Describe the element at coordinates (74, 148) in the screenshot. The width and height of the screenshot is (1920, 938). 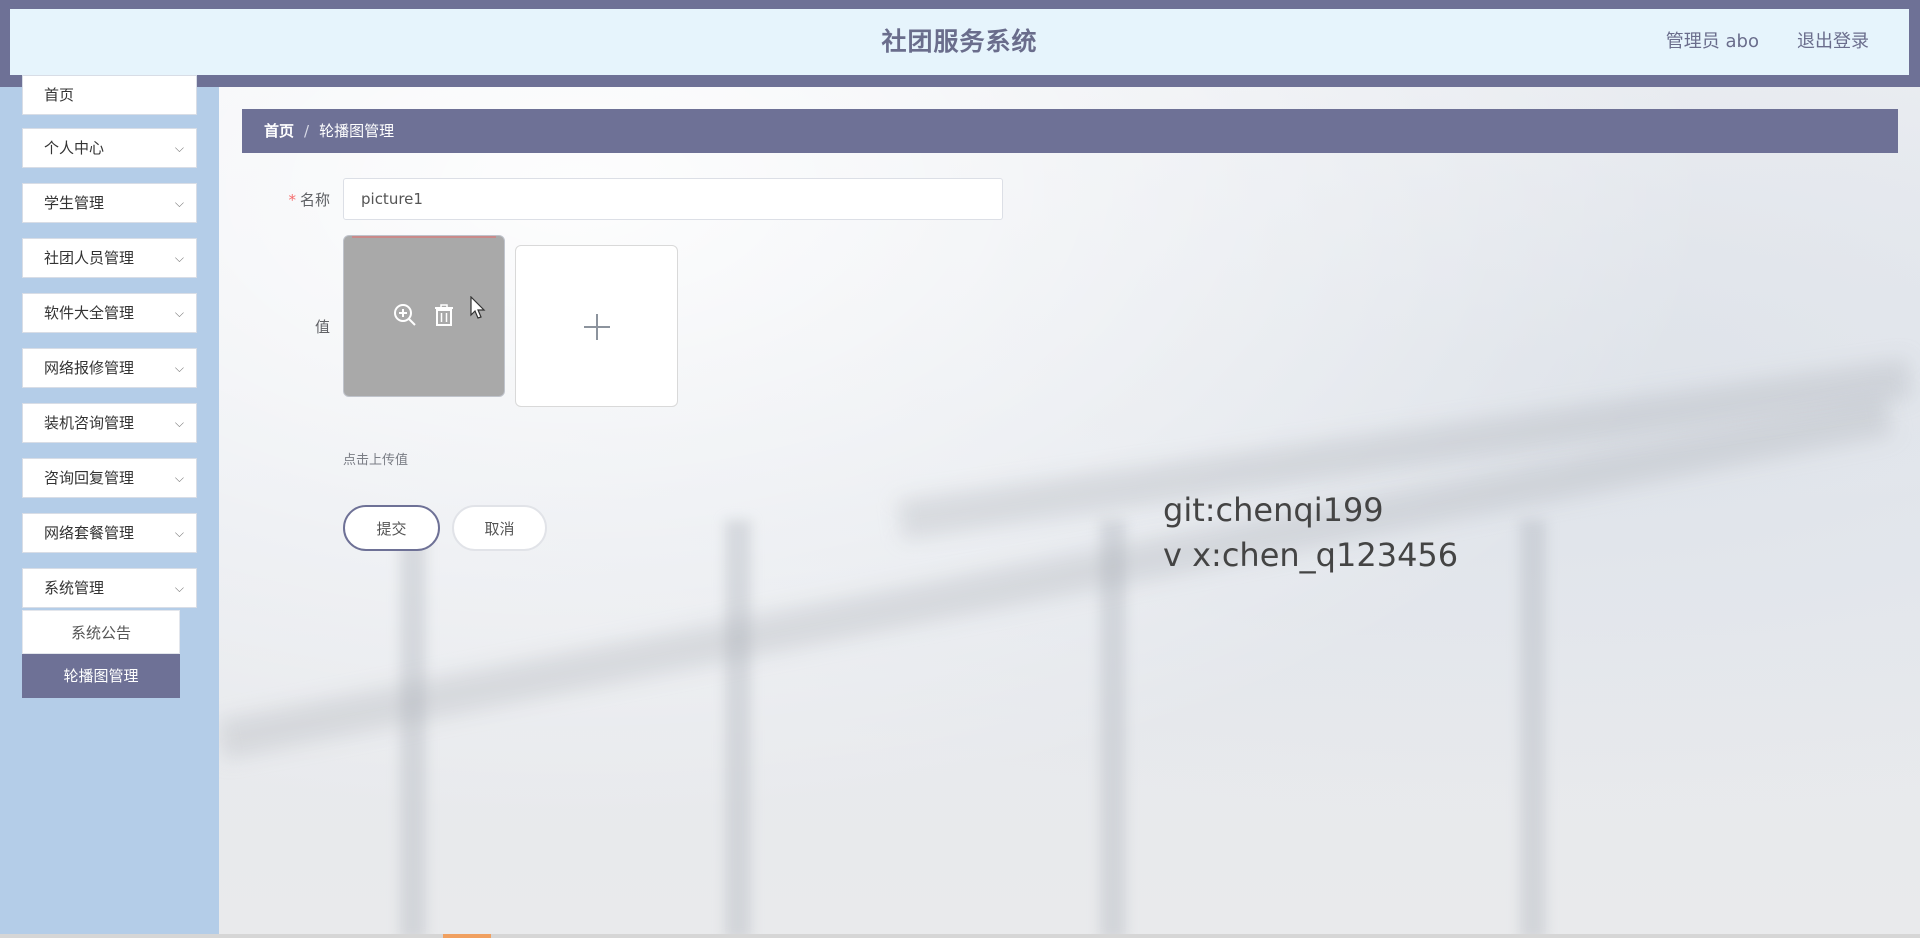
I see `sidebar-item-label: 个人中心` at that location.